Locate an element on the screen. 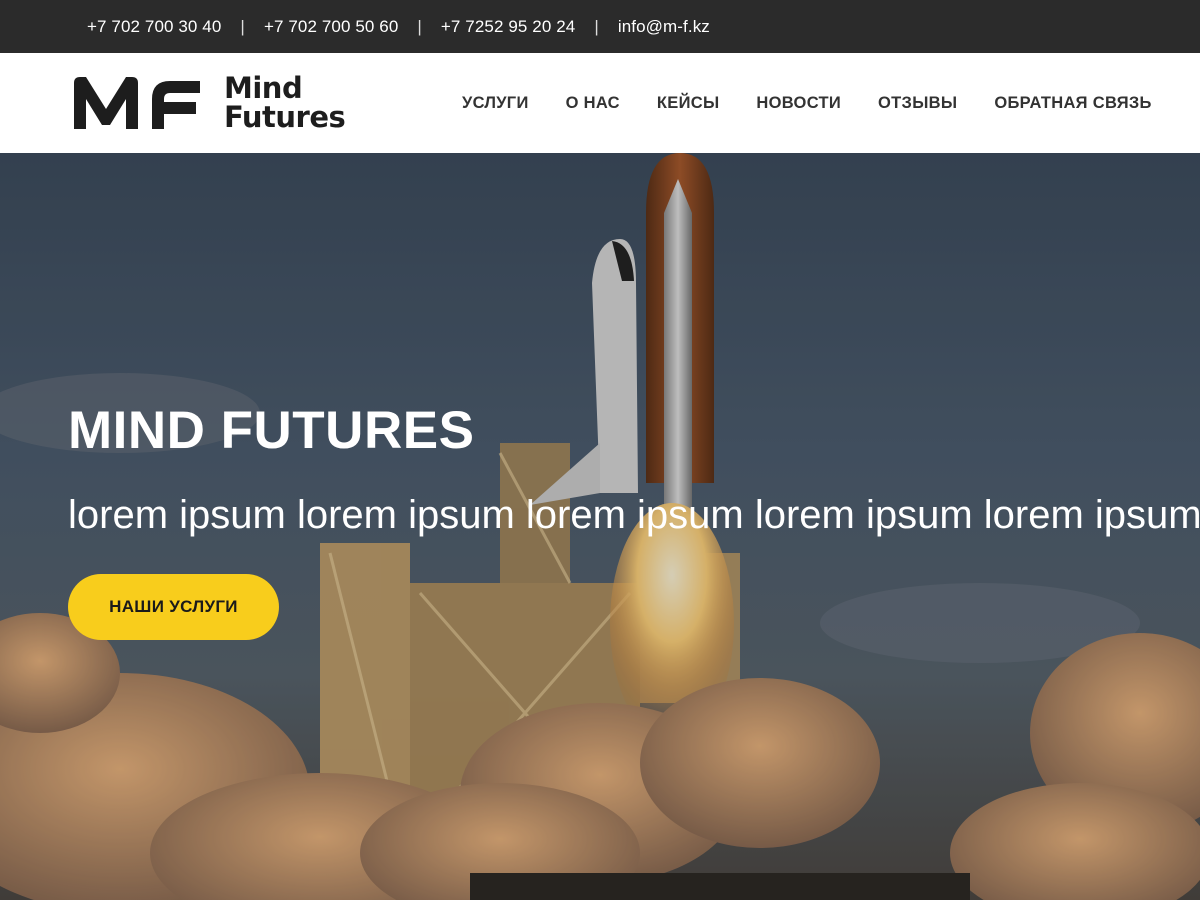 The height and width of the screenshot is (900, 1200). phone-link-2: +7 702 700 50 60 is located at coordinates (331, 27).